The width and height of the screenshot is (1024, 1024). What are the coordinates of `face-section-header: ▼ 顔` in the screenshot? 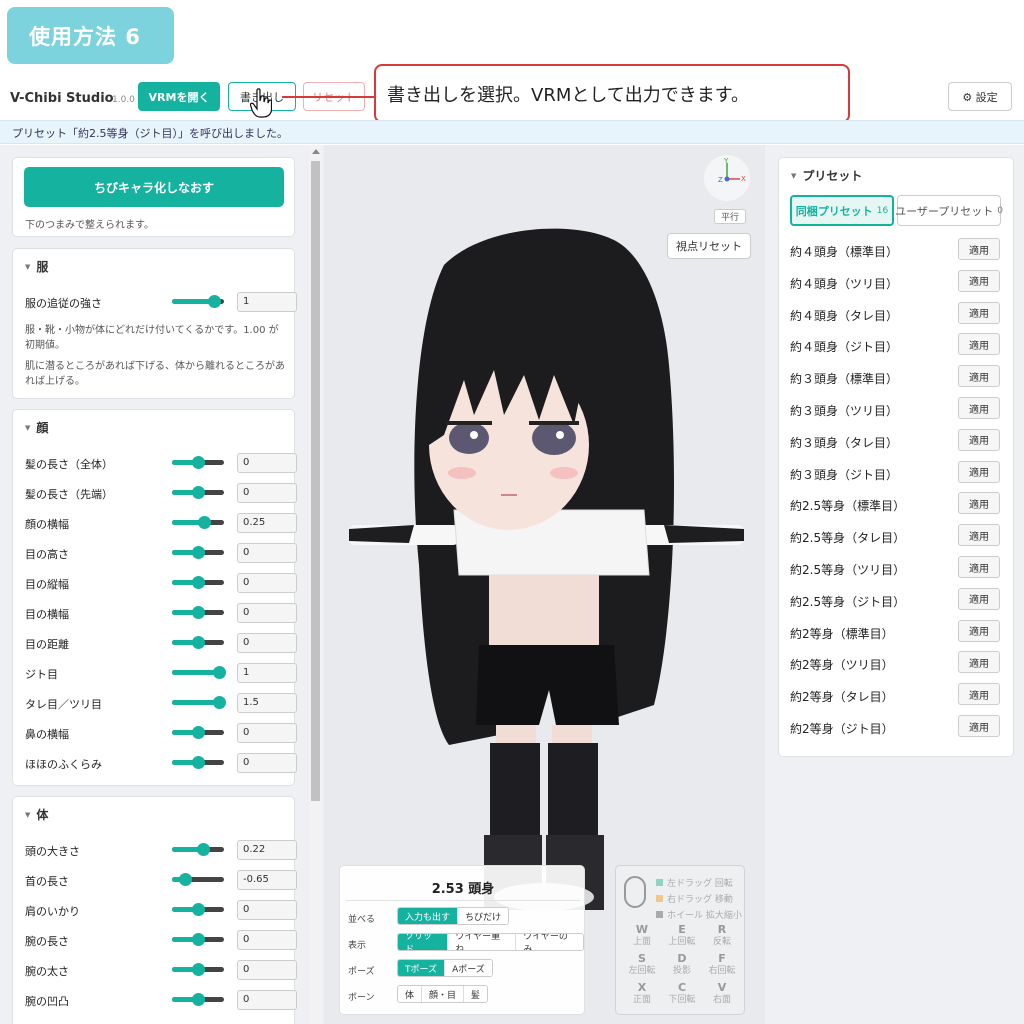 It's located at (36, 427).